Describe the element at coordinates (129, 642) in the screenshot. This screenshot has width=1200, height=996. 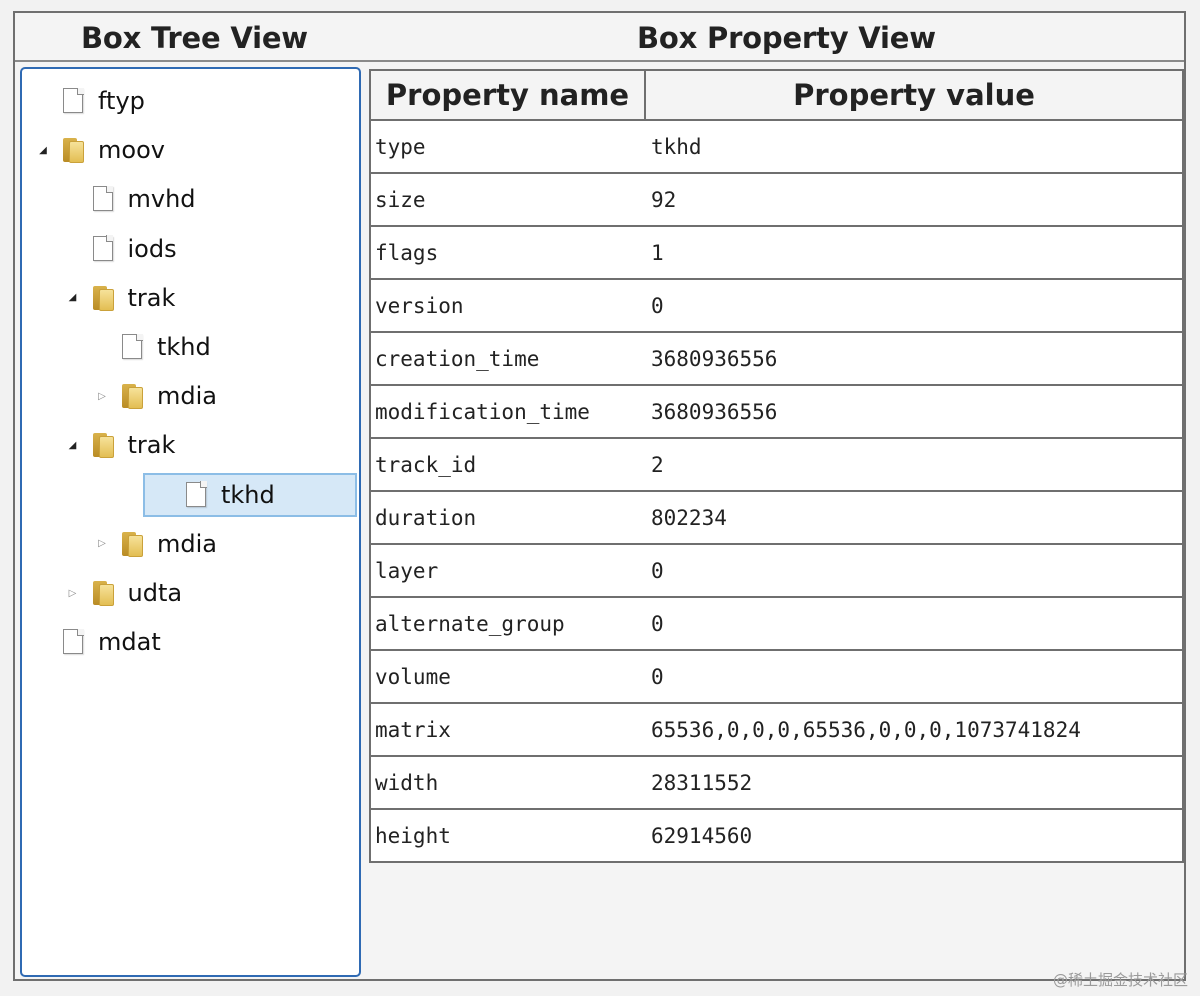
I see `tree-item-label: mdat` at that location.